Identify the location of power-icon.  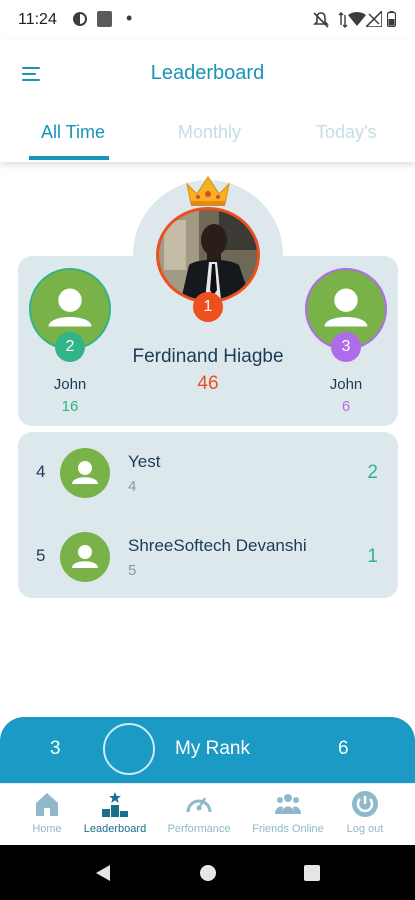
(365, 804).